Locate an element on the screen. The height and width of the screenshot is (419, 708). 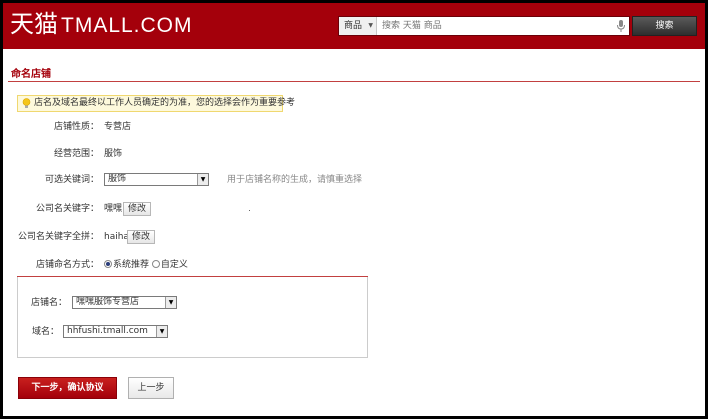
company-keyword-value: 嘿嘿 is located at coordinates (113, 209).